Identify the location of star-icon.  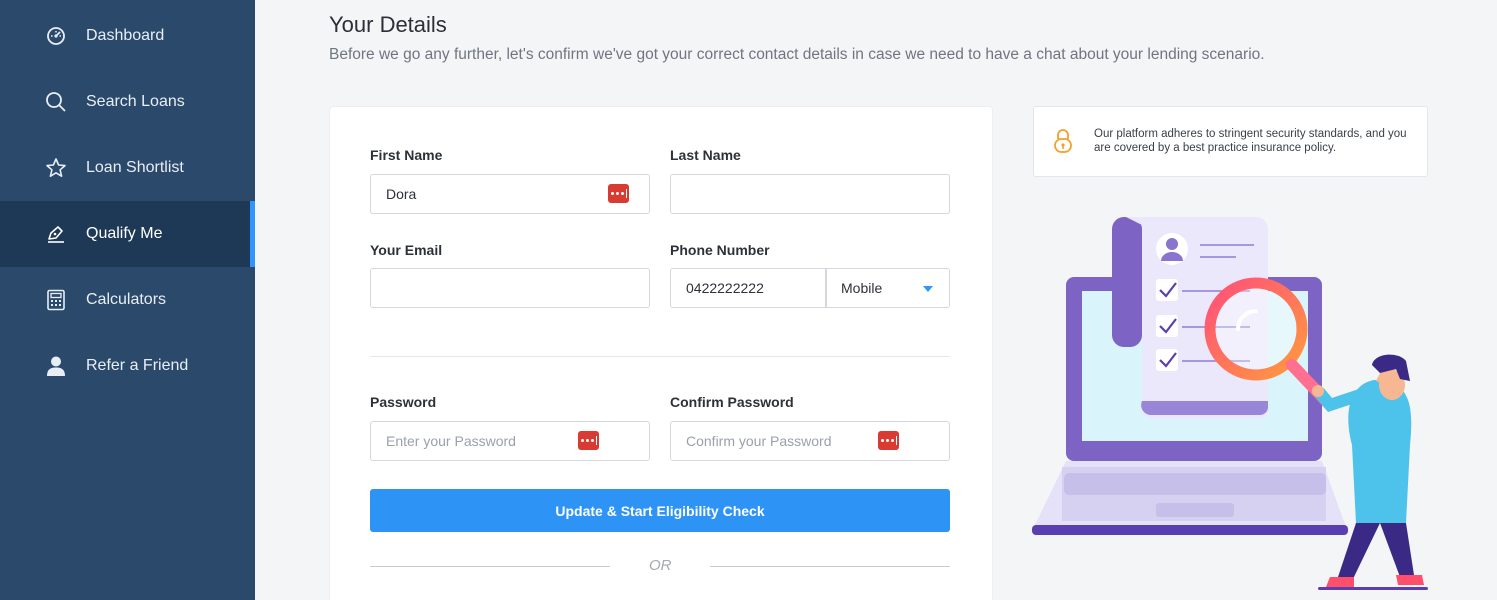
(56, 168).